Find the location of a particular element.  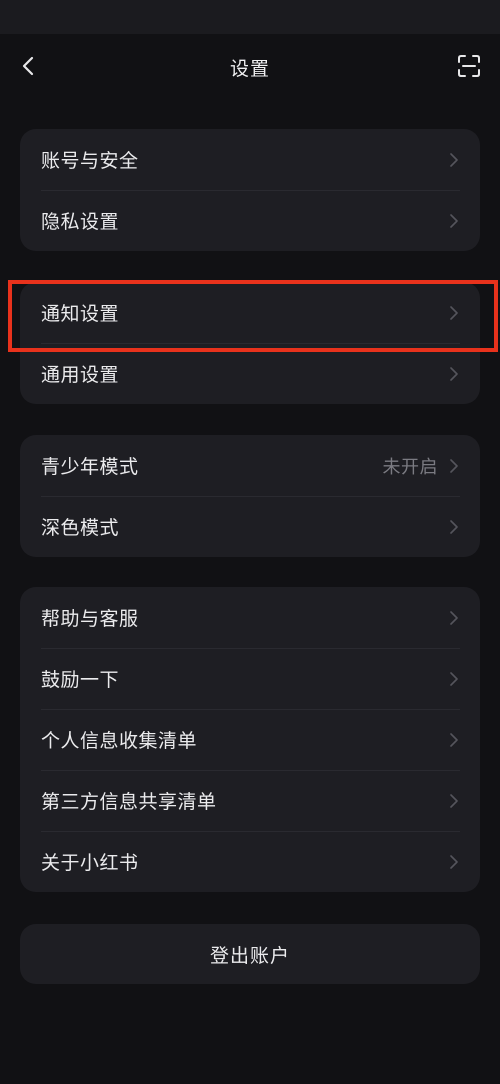

settings-item-account-security: 账号与安全 is located at coordinates (250, 159).